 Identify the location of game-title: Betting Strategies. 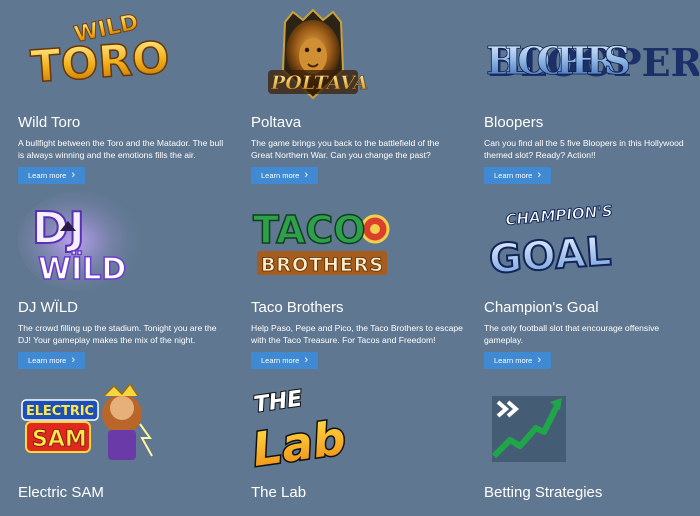
(543, 493).